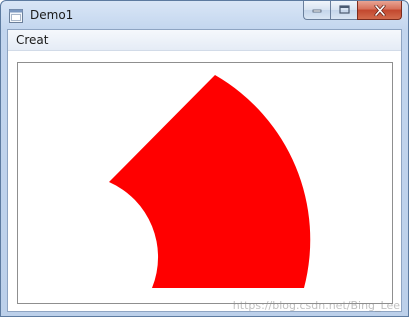  What do you see at coordinates (204, 15) in the screenshot?
I see `title-bar: Demo1` at bounding box center [204, 15].